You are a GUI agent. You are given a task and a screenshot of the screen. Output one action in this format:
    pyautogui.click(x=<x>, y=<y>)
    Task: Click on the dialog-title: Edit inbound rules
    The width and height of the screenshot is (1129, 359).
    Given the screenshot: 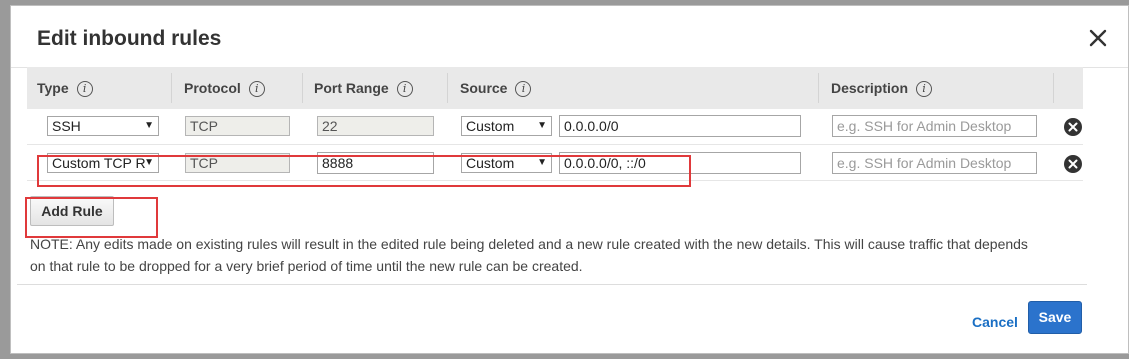 What is the action you would take?
    pyautogui.click(x=129, y=38)
    